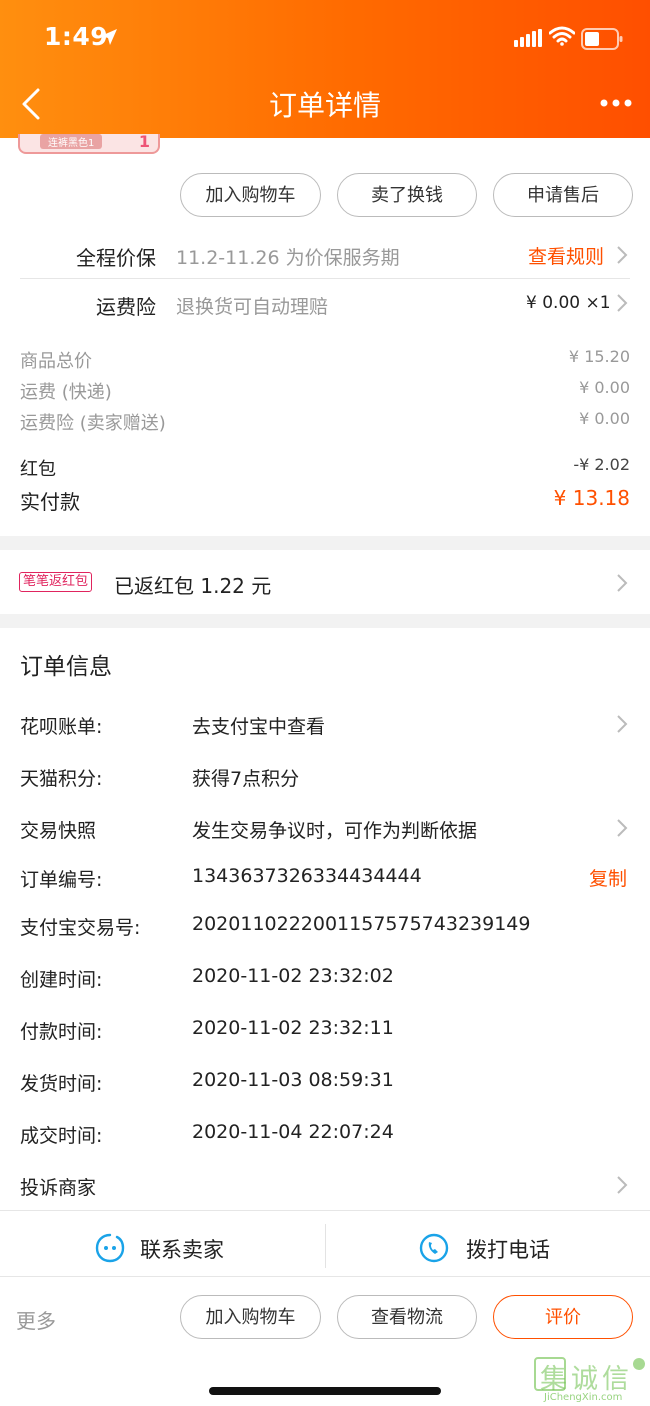 Image resolution: width=650 pixels, height=1406 pixels. What do you see at coordinates (325, 422) in the screenshot?
I see `insurance-fee-row: 运费险 (卖家赠送) ¥ 0.00` at bounding box center [325, 422].